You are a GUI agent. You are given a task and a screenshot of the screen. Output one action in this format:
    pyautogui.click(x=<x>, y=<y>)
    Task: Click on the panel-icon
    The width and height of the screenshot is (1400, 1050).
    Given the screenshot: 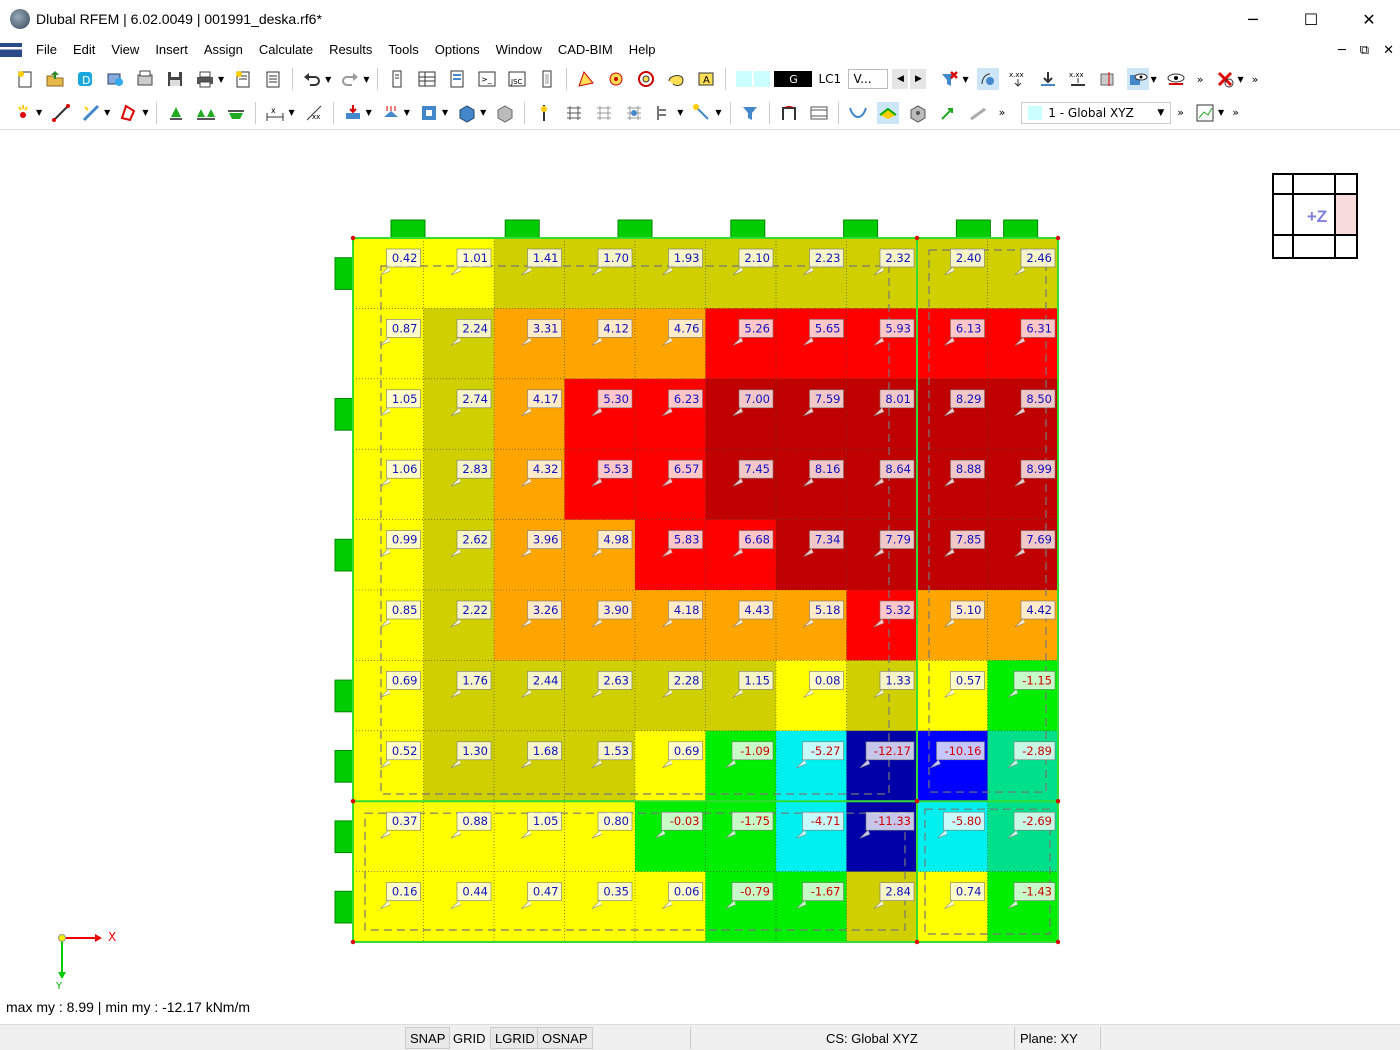 What is the action you would take?
    pyautogui.click(x=547, y=79)
    